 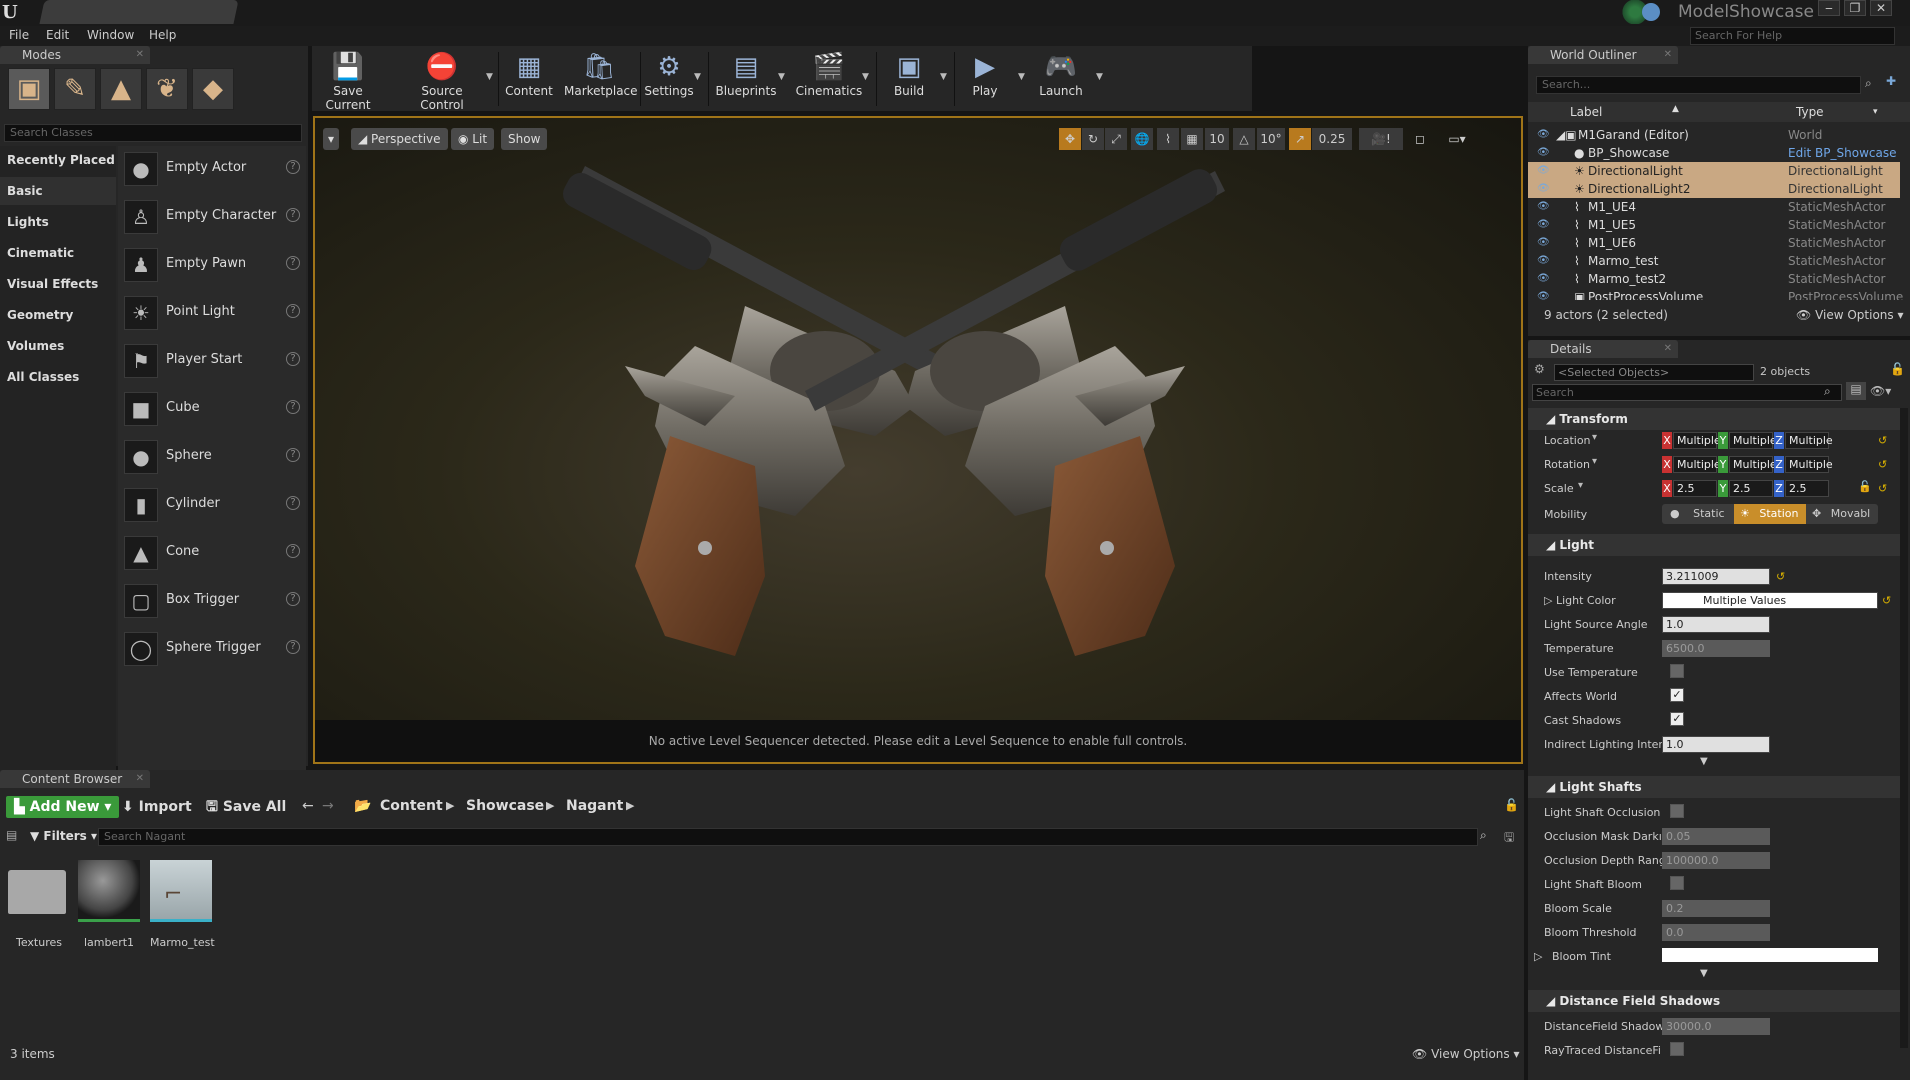 I want to click on minimize-button: ‒, so click(x=1829, y=8).